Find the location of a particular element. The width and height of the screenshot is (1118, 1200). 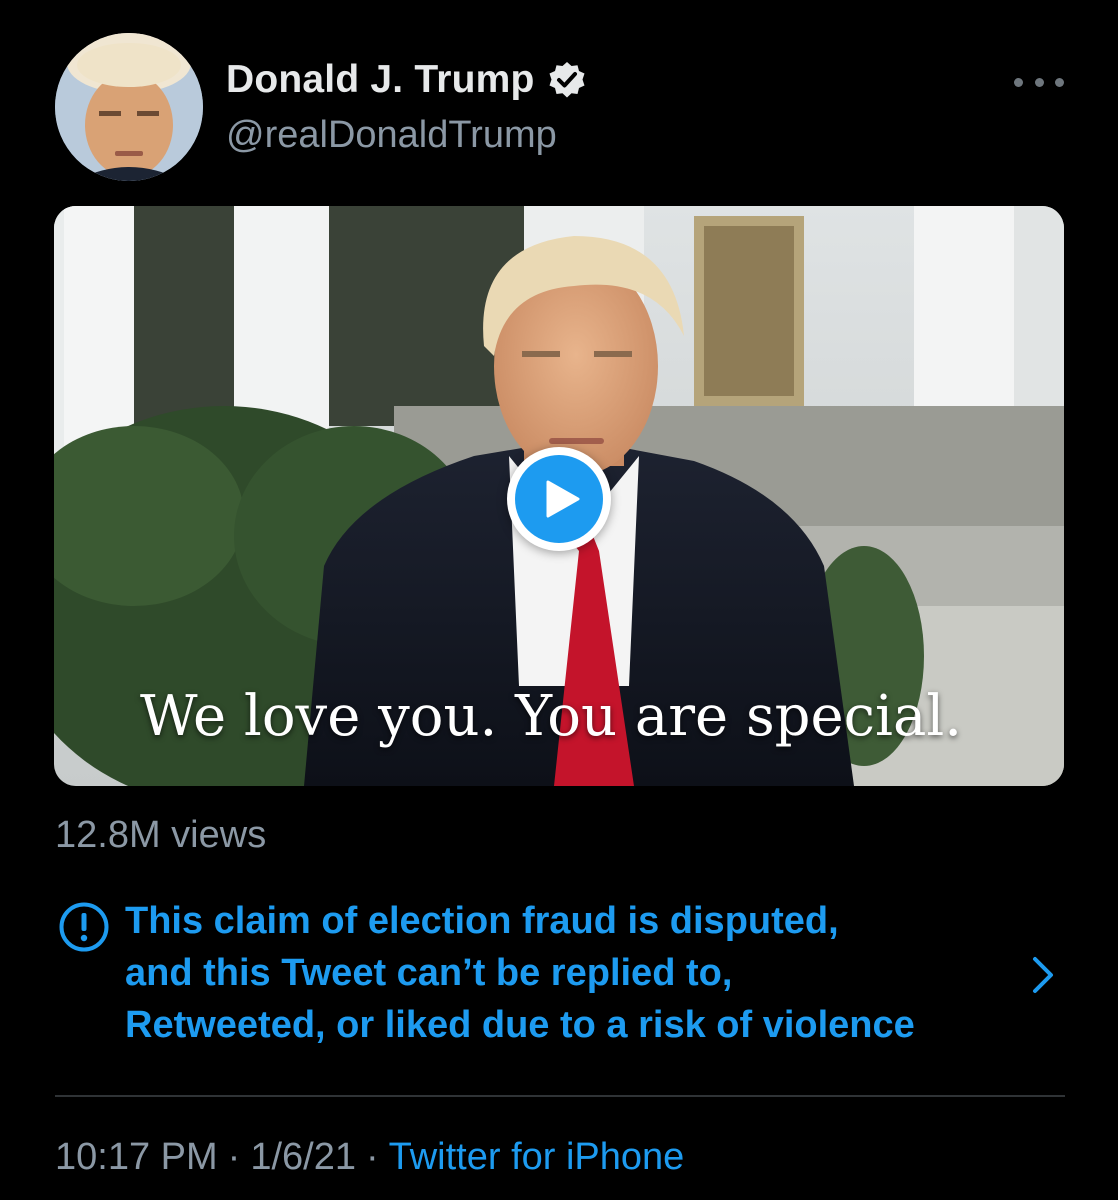

exclamation-circle-icon is located at coordinates (84, 927).